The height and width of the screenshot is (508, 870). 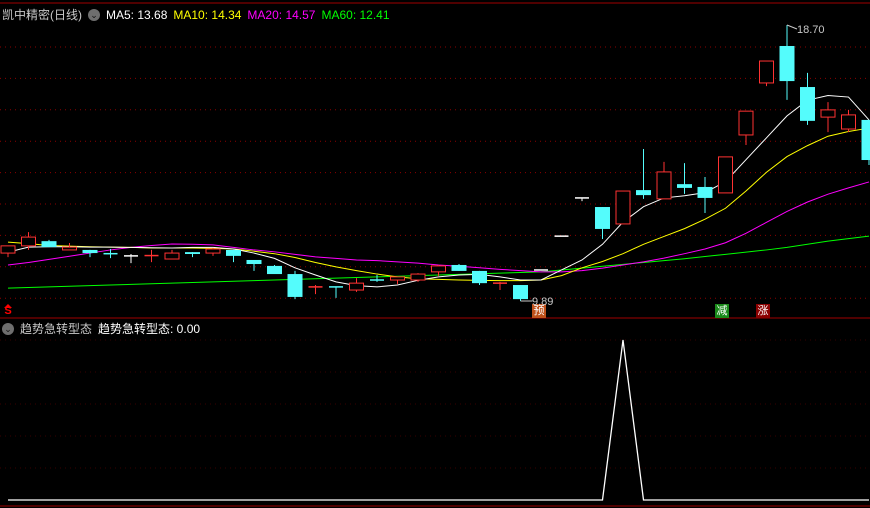 I want to click on ma5-label: MA5: 13.68, so click(x=137, y=14).